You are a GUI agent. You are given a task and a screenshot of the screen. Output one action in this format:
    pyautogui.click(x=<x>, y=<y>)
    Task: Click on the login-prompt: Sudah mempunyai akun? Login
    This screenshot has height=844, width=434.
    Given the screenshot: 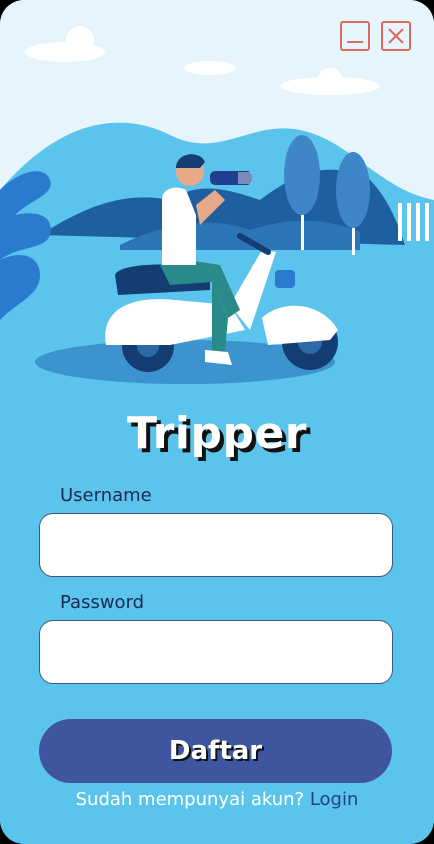 What is the action you would take?
    pyautogui.click(x=217, y=799)
    